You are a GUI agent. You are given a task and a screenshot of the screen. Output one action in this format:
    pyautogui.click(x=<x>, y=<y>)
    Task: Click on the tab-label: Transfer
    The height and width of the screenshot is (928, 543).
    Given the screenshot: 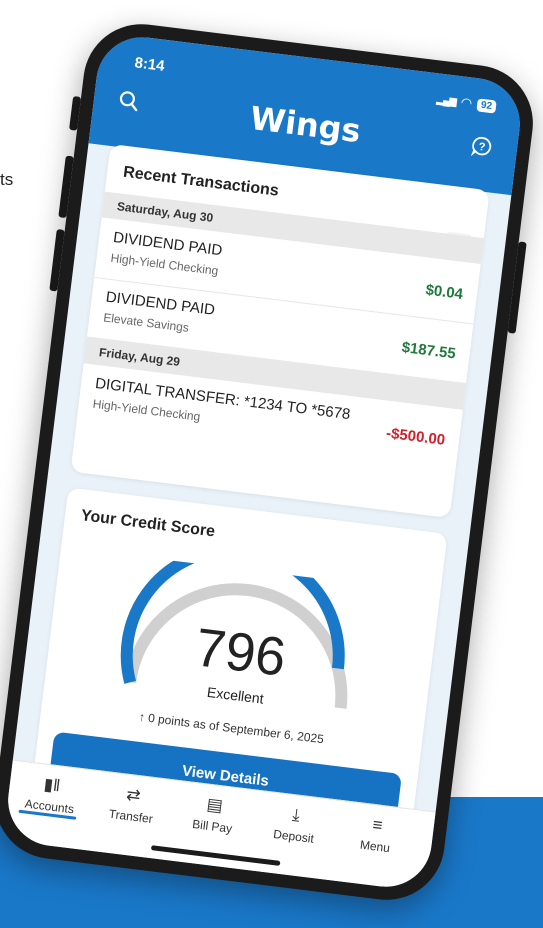 What is the action you would take?
    pyautogui.click(x=131, y=816)
    